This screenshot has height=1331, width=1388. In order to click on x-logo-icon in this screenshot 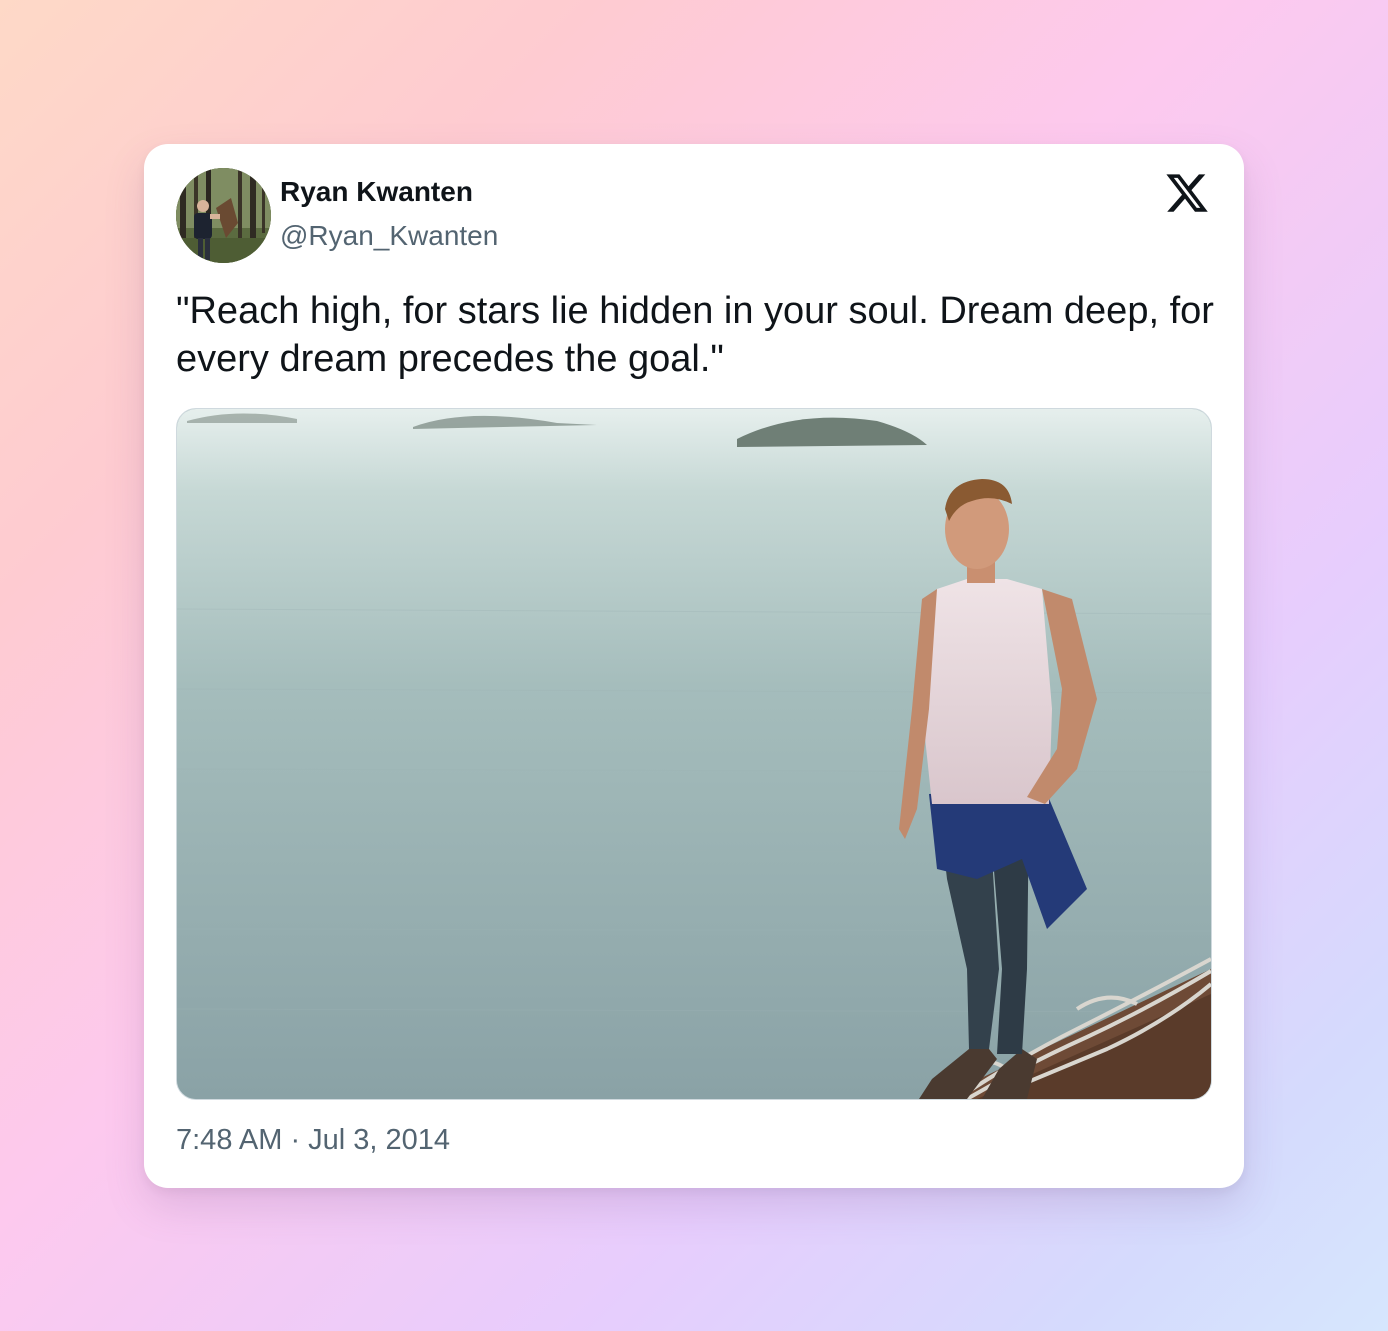, I will do `click(1187, 193)`.